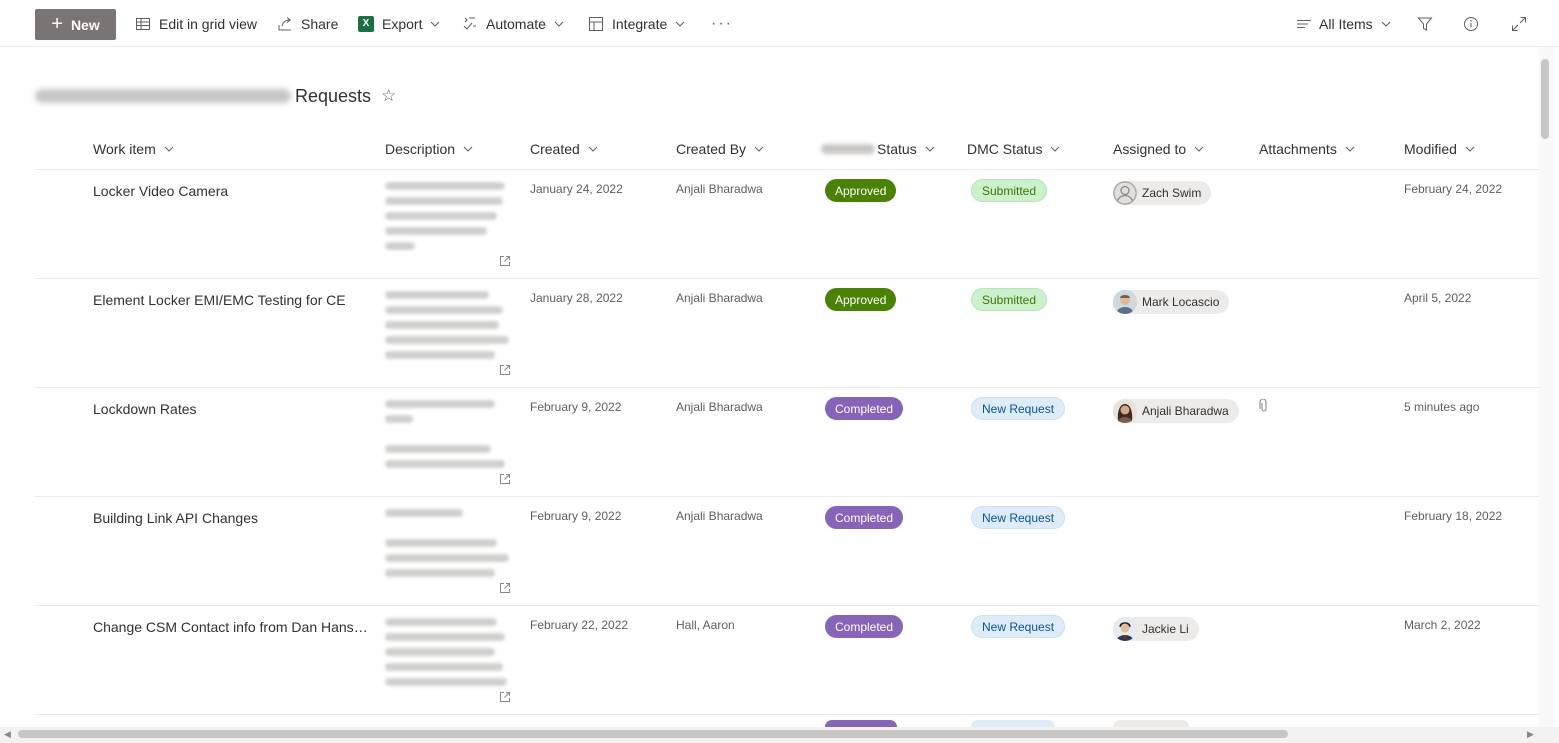 This screenshot has width=1559, height=743. I want to click on assigned-person-name: Jackie Li, so click(1165, 629).